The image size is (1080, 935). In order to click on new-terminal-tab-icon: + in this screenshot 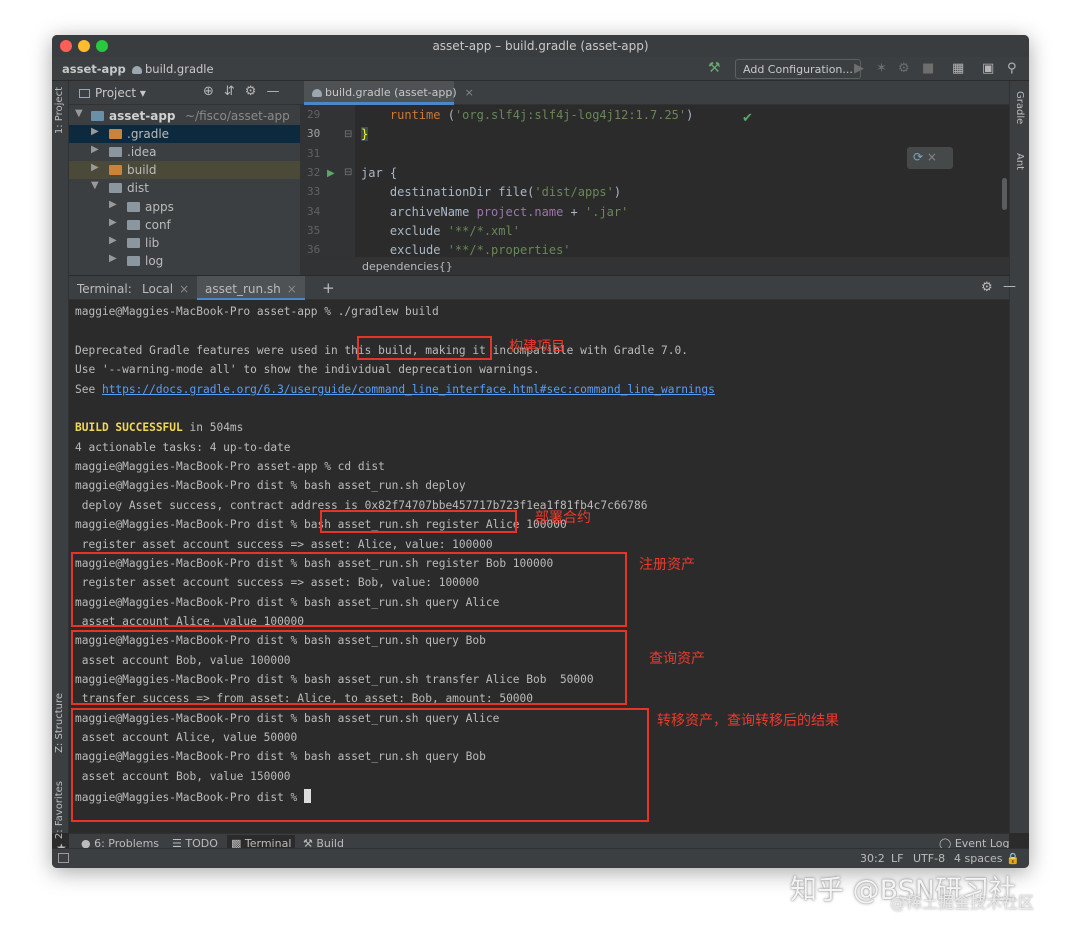, I will do `click(328, 288)`.